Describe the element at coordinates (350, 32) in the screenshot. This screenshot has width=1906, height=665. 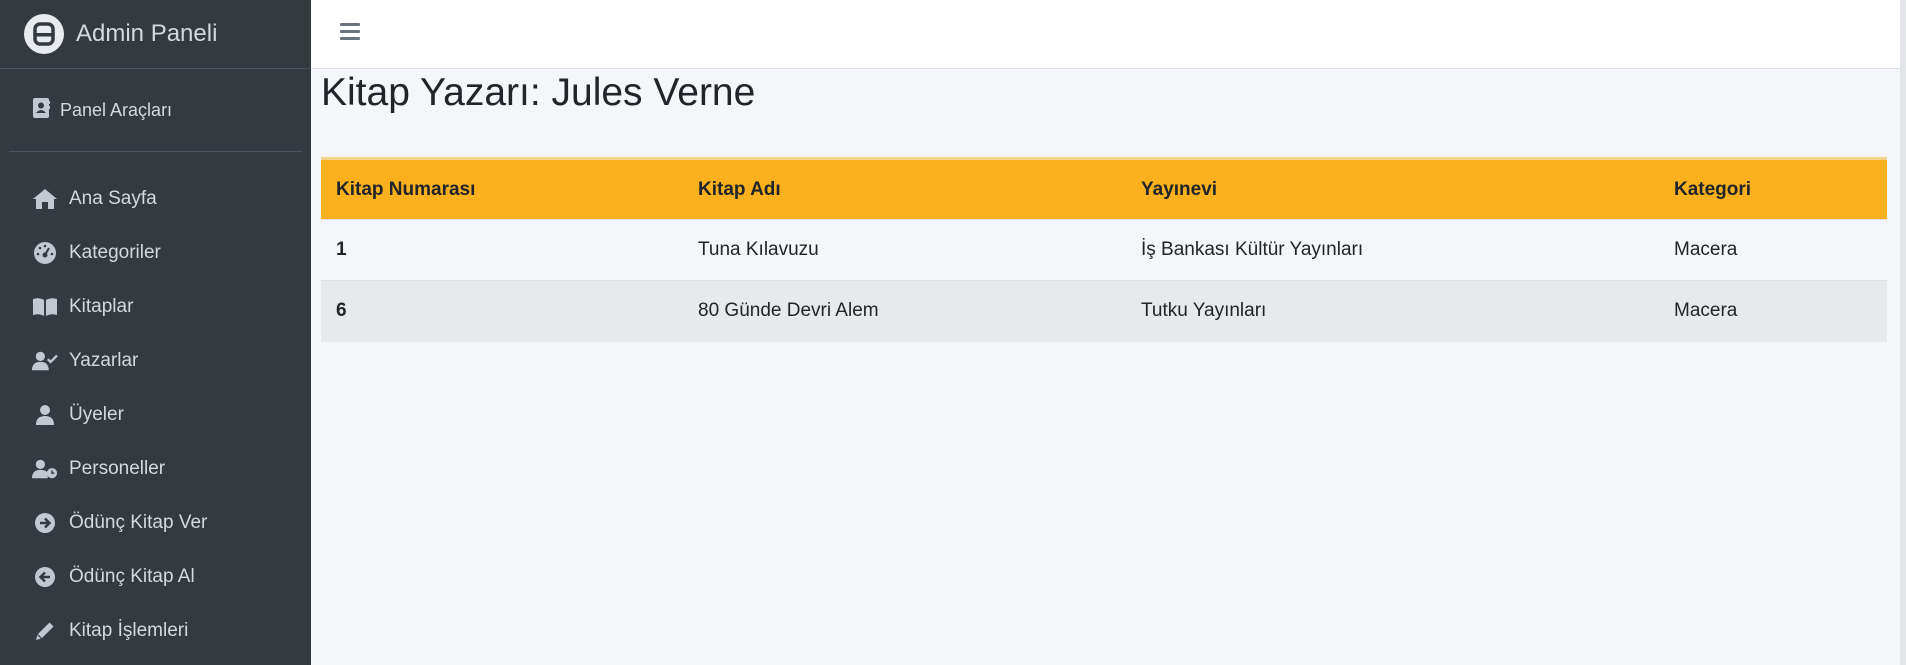
I see `hamburger-icon` at that location.